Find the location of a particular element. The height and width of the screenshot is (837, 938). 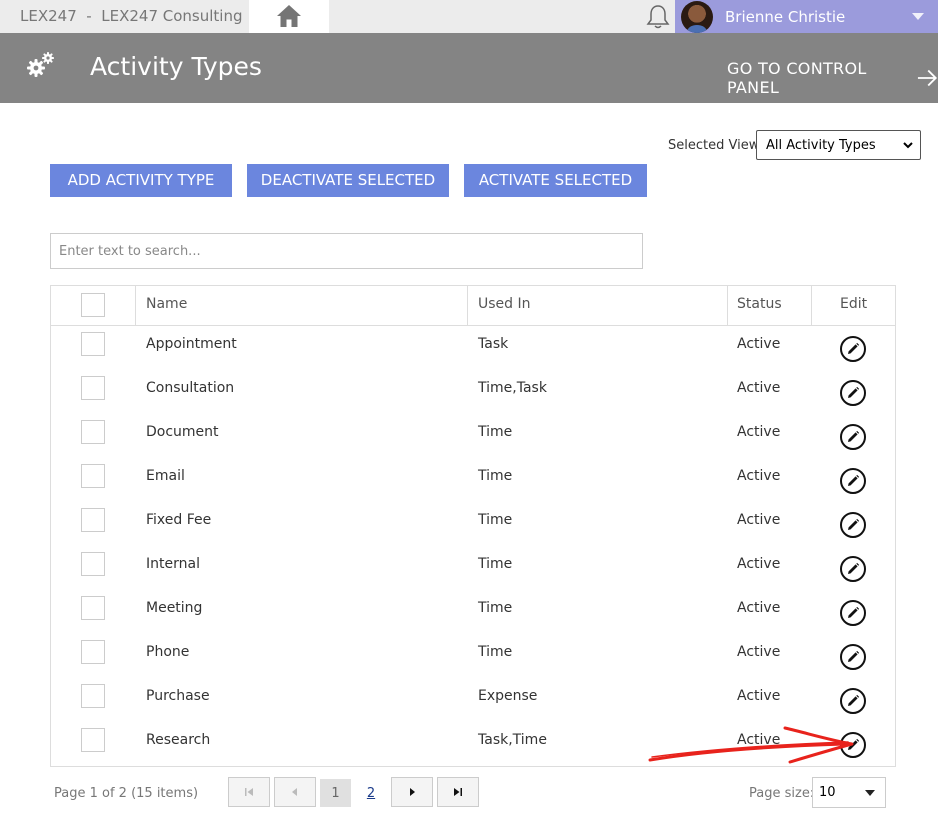

go-to-control-panel-link: GO TO CONTROL PANEL is located at coordinates (832, 78).